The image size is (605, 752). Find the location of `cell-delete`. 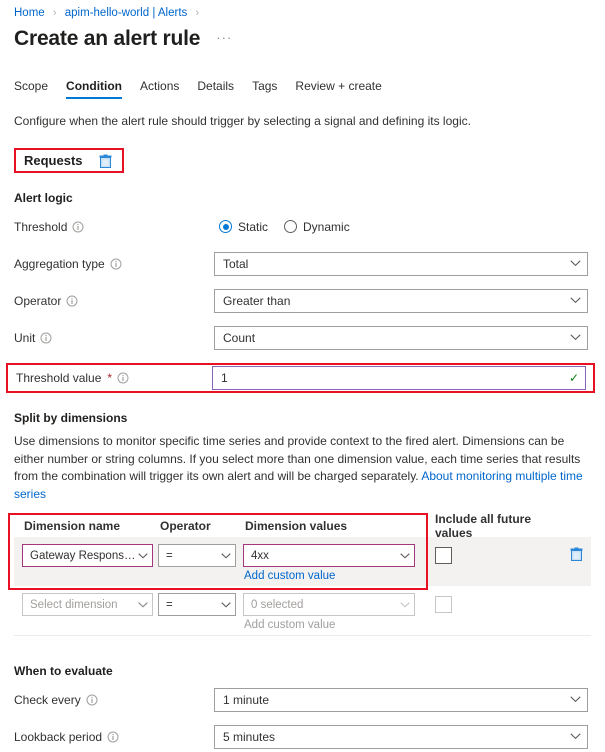

cell-delete is located at coordinates (575, 554).